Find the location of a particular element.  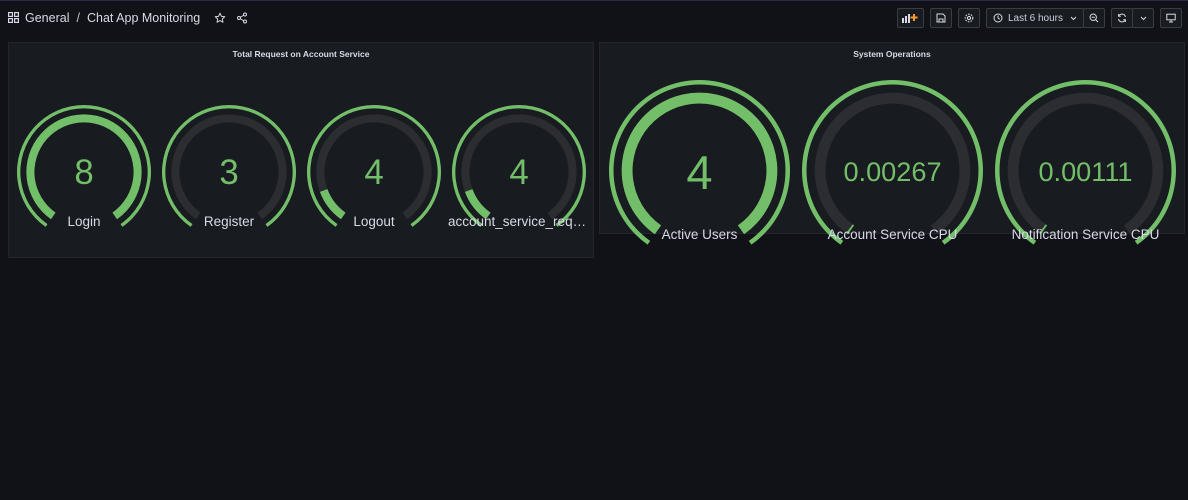

refresh-interval-button is located at coordinates (1143, 18).